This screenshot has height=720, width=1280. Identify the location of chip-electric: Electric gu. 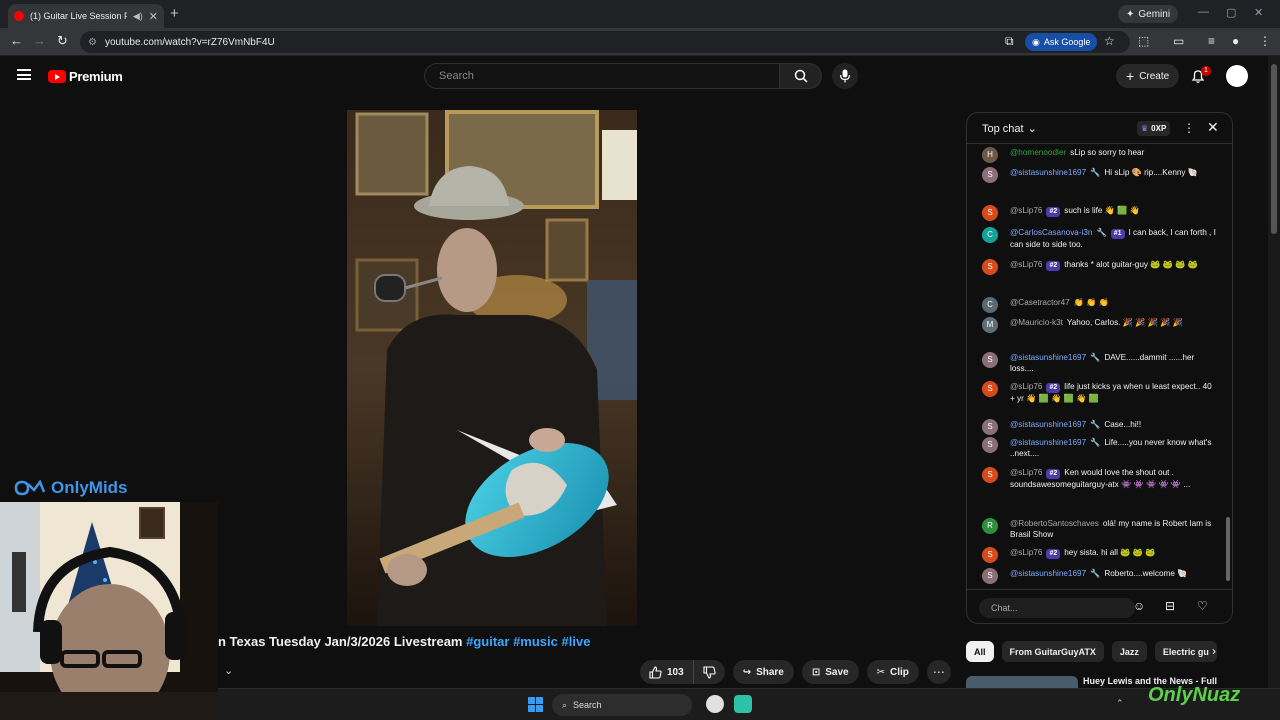
(1185, 651).